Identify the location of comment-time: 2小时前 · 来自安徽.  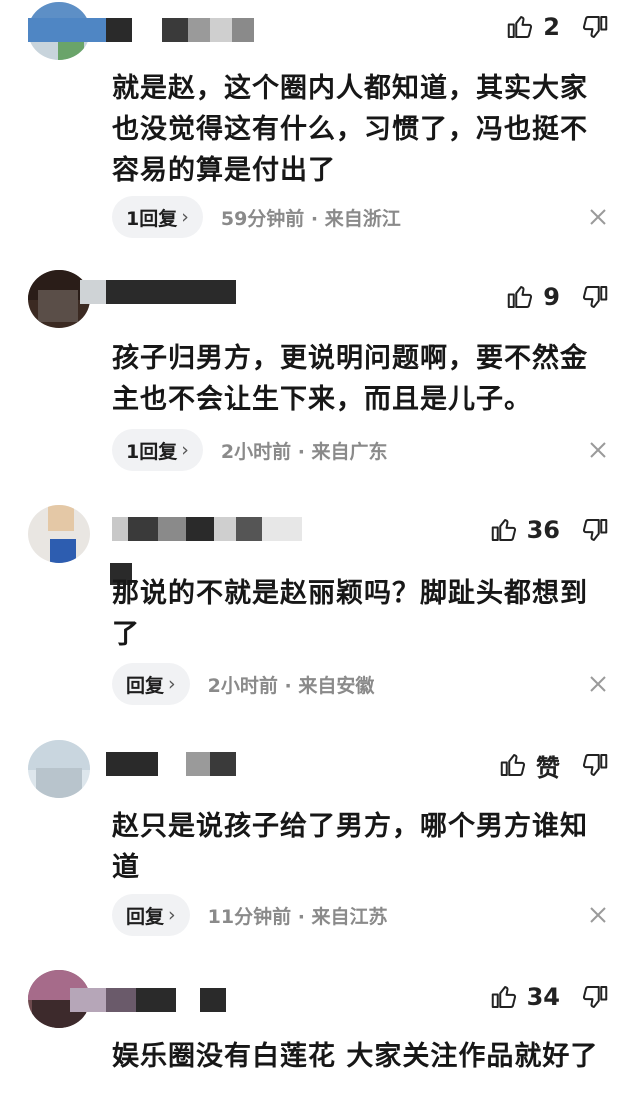
(291, 684).